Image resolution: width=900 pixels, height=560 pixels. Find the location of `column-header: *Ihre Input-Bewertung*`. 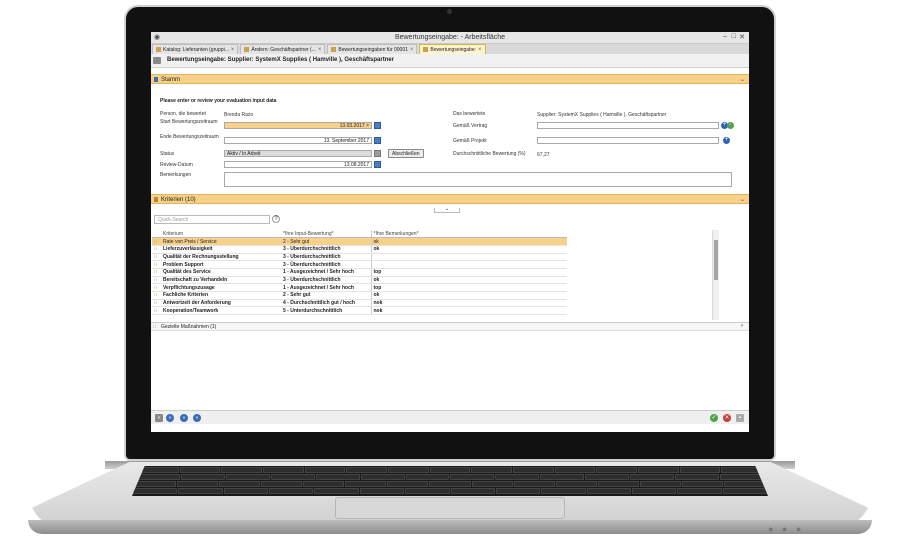

column-header: *Ihre Input-Bewertung* is located at coordinates (326, 234).